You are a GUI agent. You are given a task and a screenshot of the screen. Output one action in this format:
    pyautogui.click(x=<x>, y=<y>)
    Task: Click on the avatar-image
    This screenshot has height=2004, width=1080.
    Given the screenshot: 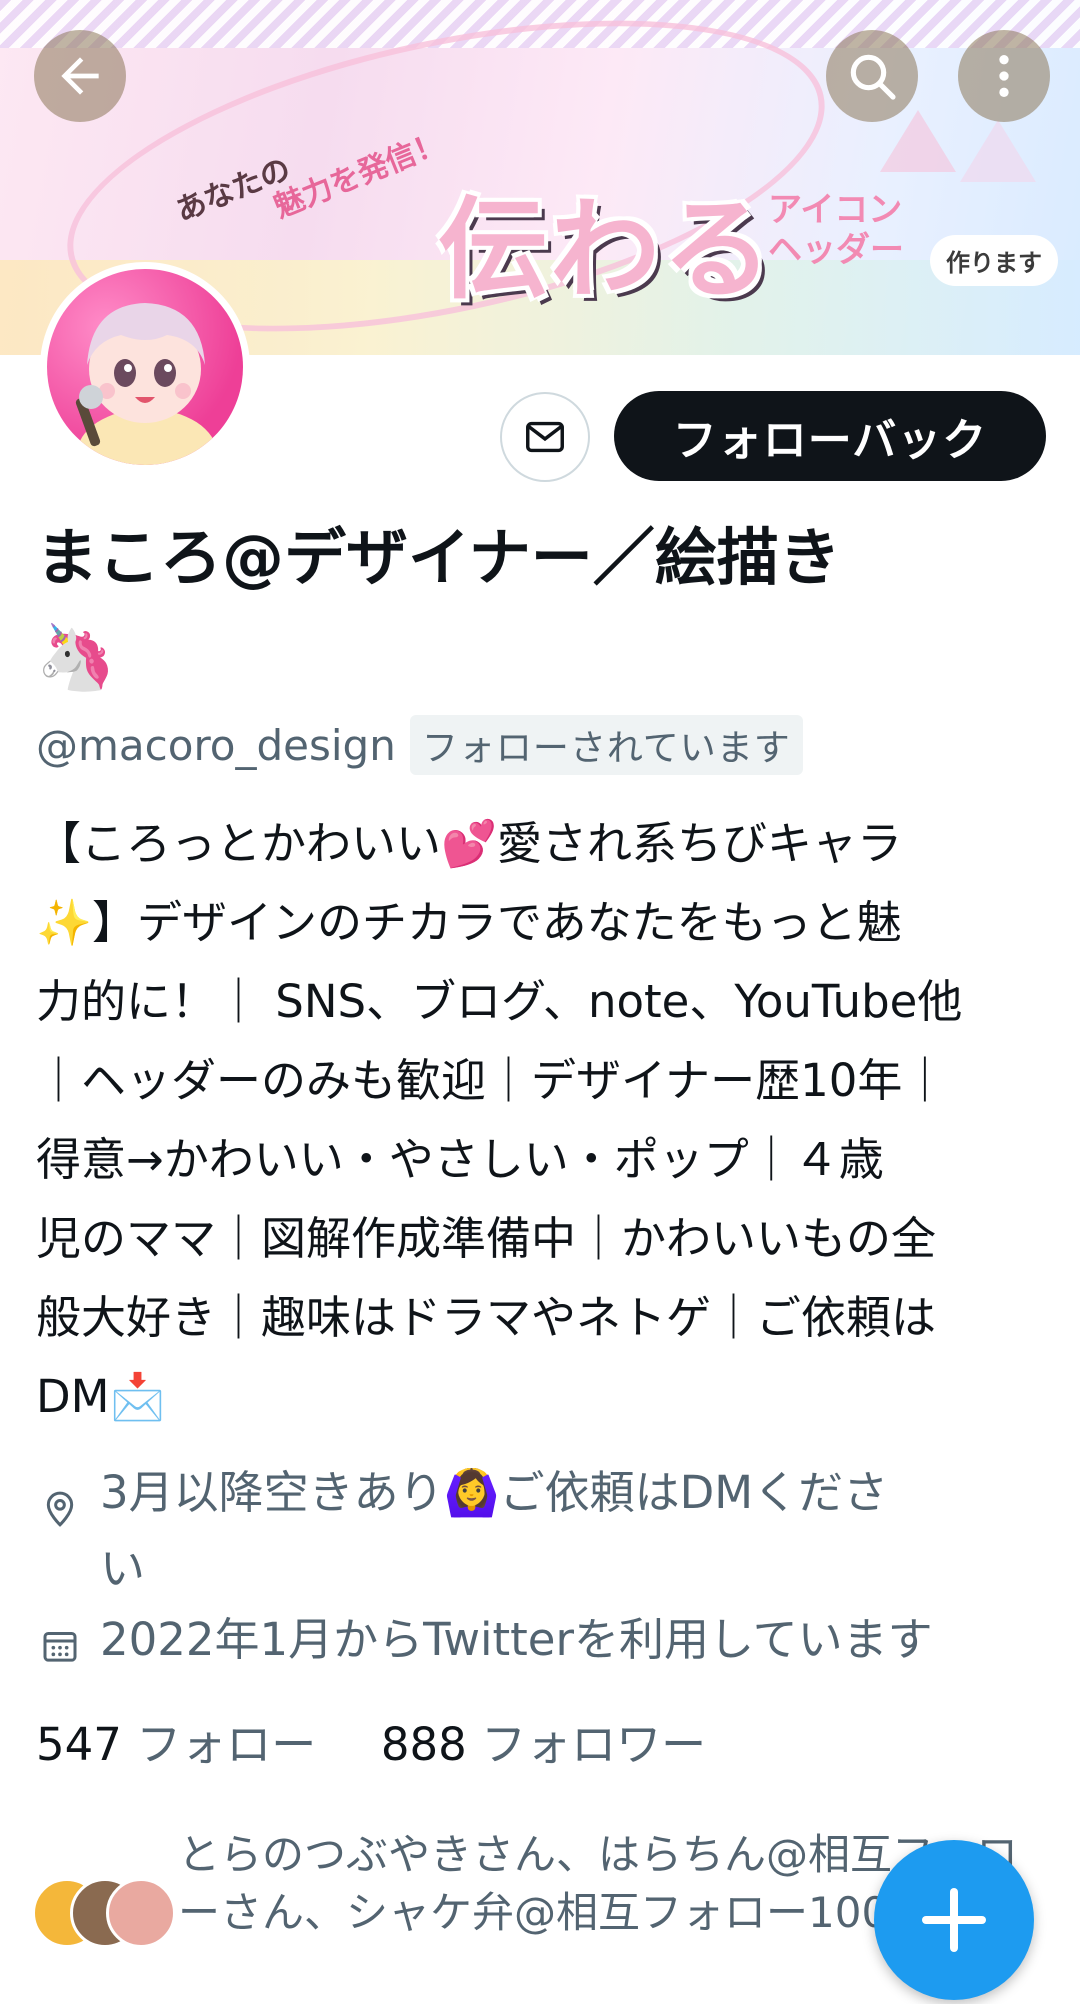 What is the action you would take?
    pyautogui.click(x=145, y=367)
    